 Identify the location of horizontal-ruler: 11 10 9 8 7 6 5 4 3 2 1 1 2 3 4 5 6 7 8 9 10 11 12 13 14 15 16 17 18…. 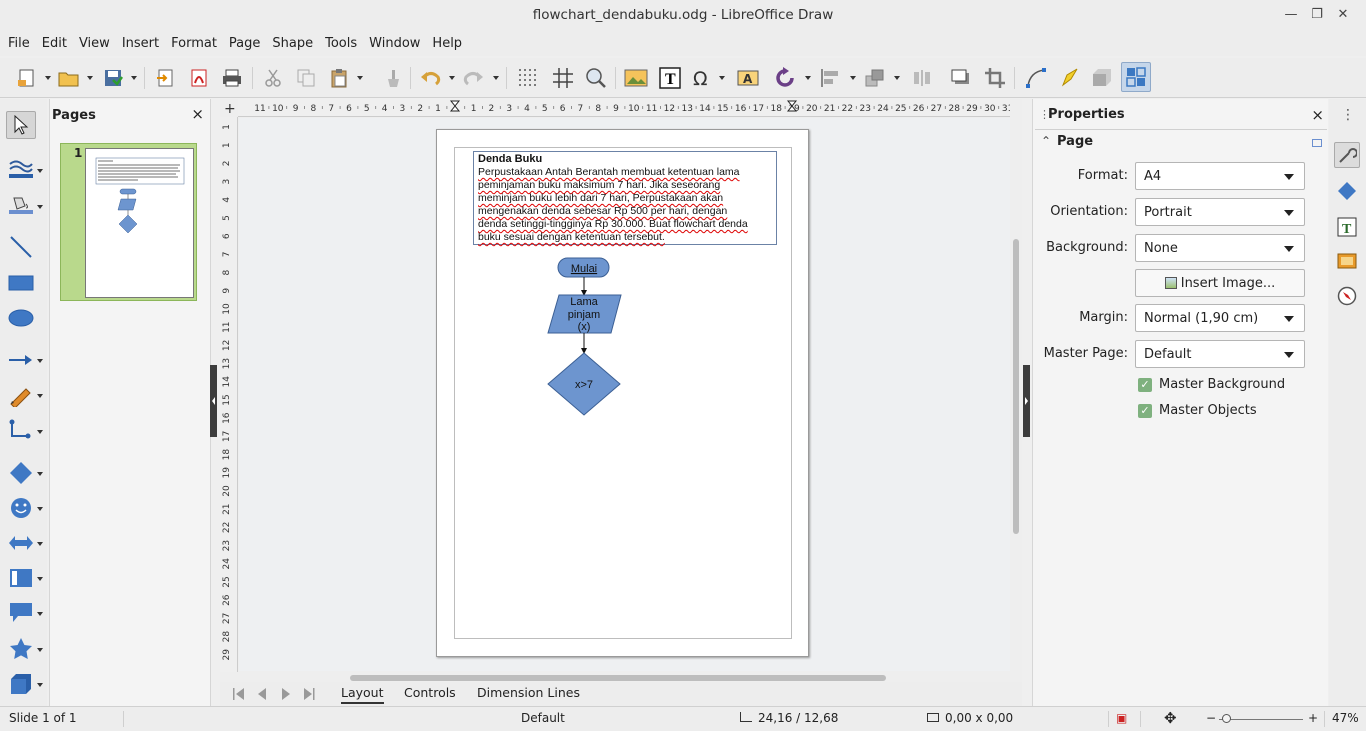
(627, 108).